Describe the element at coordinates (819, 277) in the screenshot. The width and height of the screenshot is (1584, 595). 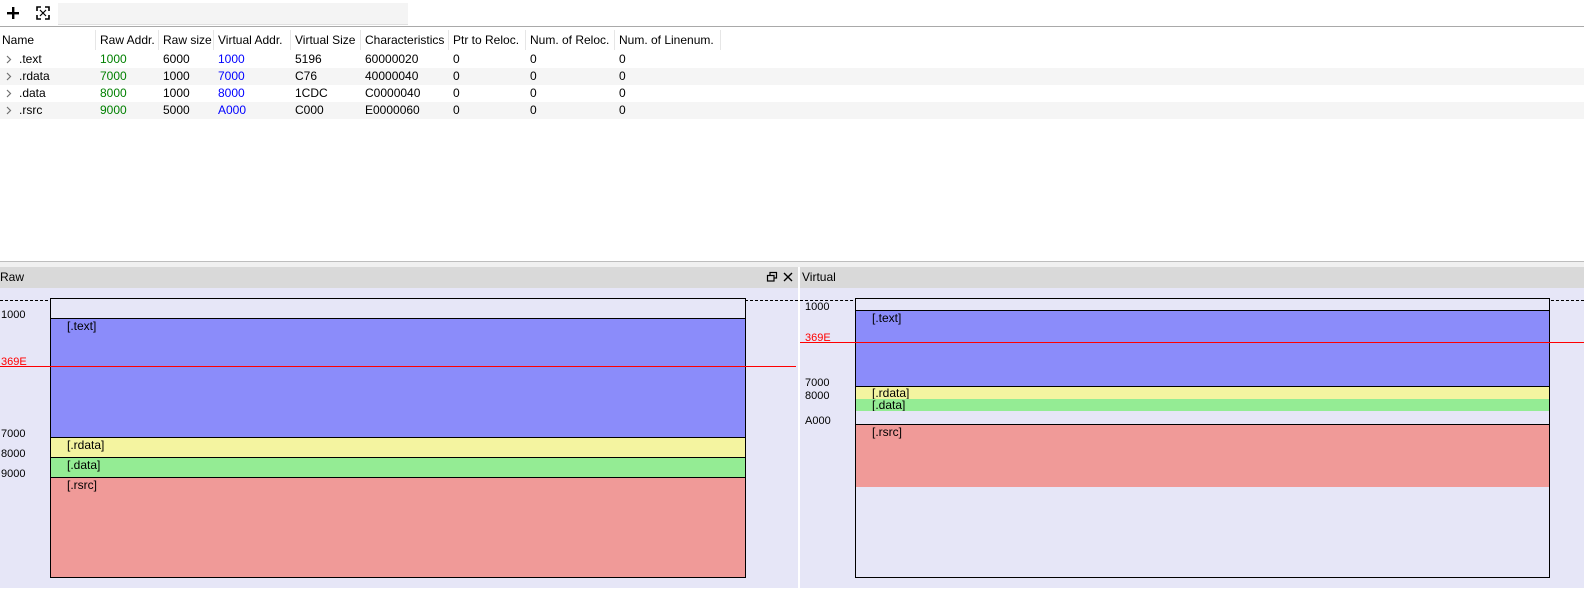
I see `virtual-pane-title: Virtual` at that location.